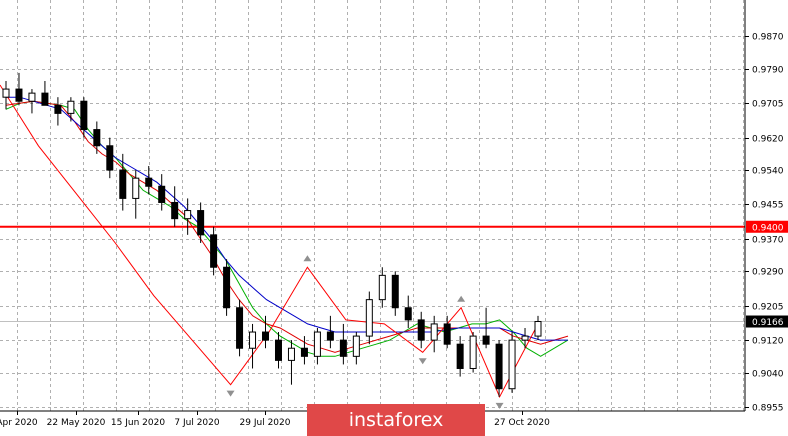 Image resolution: width=788 pixels, height=436 pixels. Describe the element at coordinates (768, 140) in the screenshot. I see `y-tick-label: 0.9620` at that location.